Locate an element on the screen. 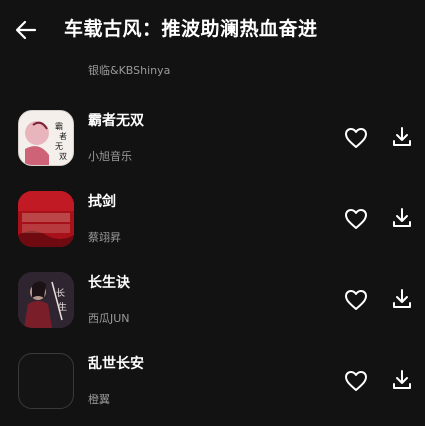 Image resolution: width=425 pixels, height=426 pixels. album-cover: 长 生 is located at coordinates (46, 300).